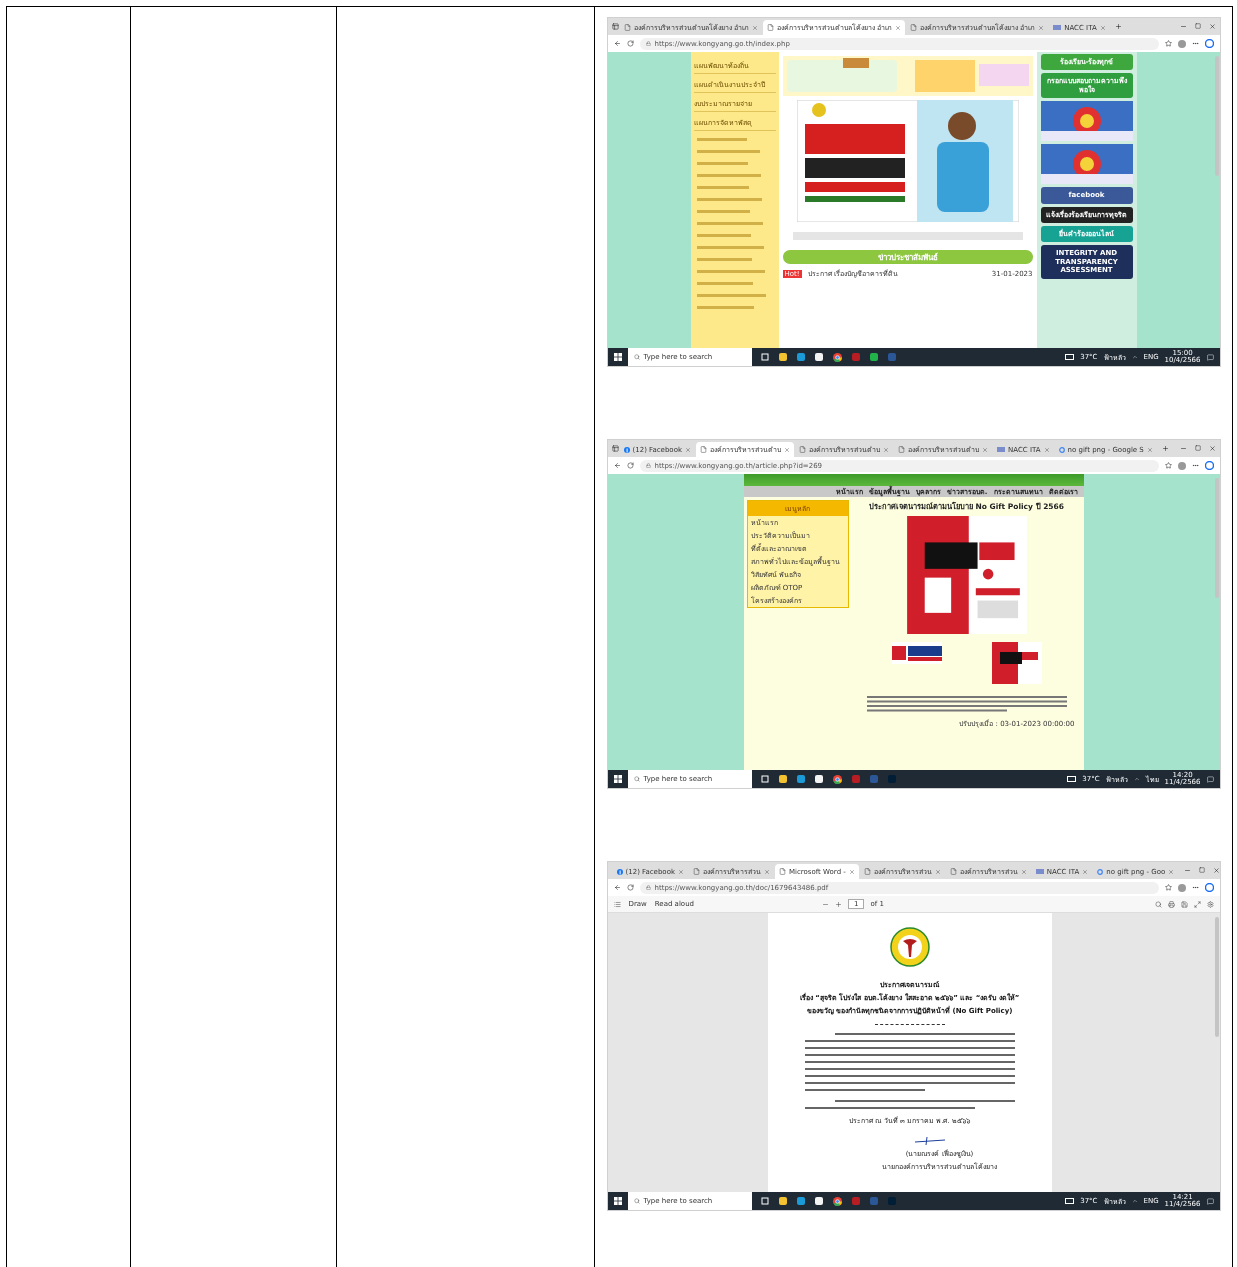  I want to click on fullscreen-icon, so click(1197, 904).